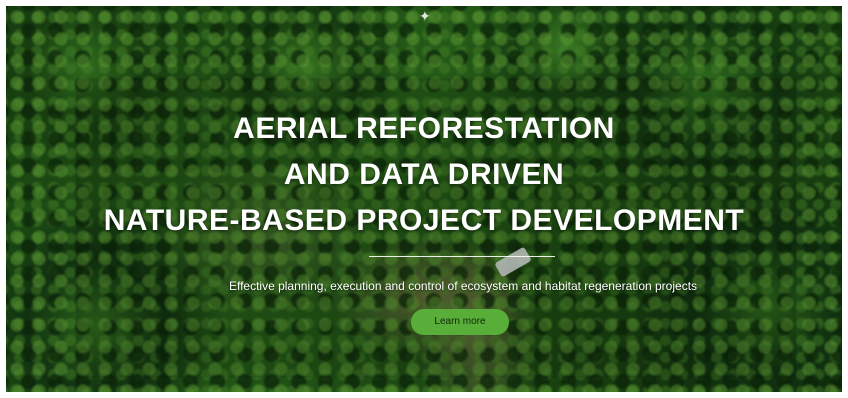  I want to click on learn-more-button: Learn more, so click(460, 322).